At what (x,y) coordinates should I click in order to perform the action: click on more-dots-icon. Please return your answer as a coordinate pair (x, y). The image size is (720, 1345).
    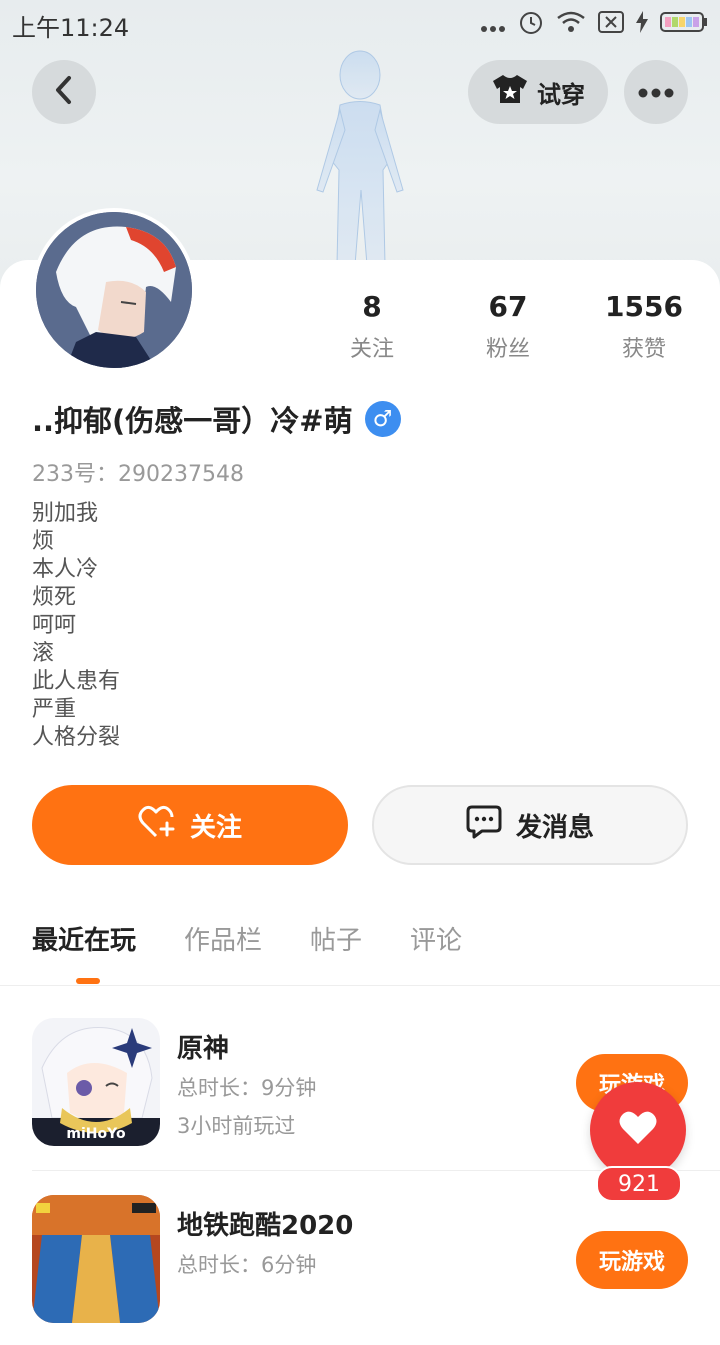
    Looking at the image, I should click on (493, 25).